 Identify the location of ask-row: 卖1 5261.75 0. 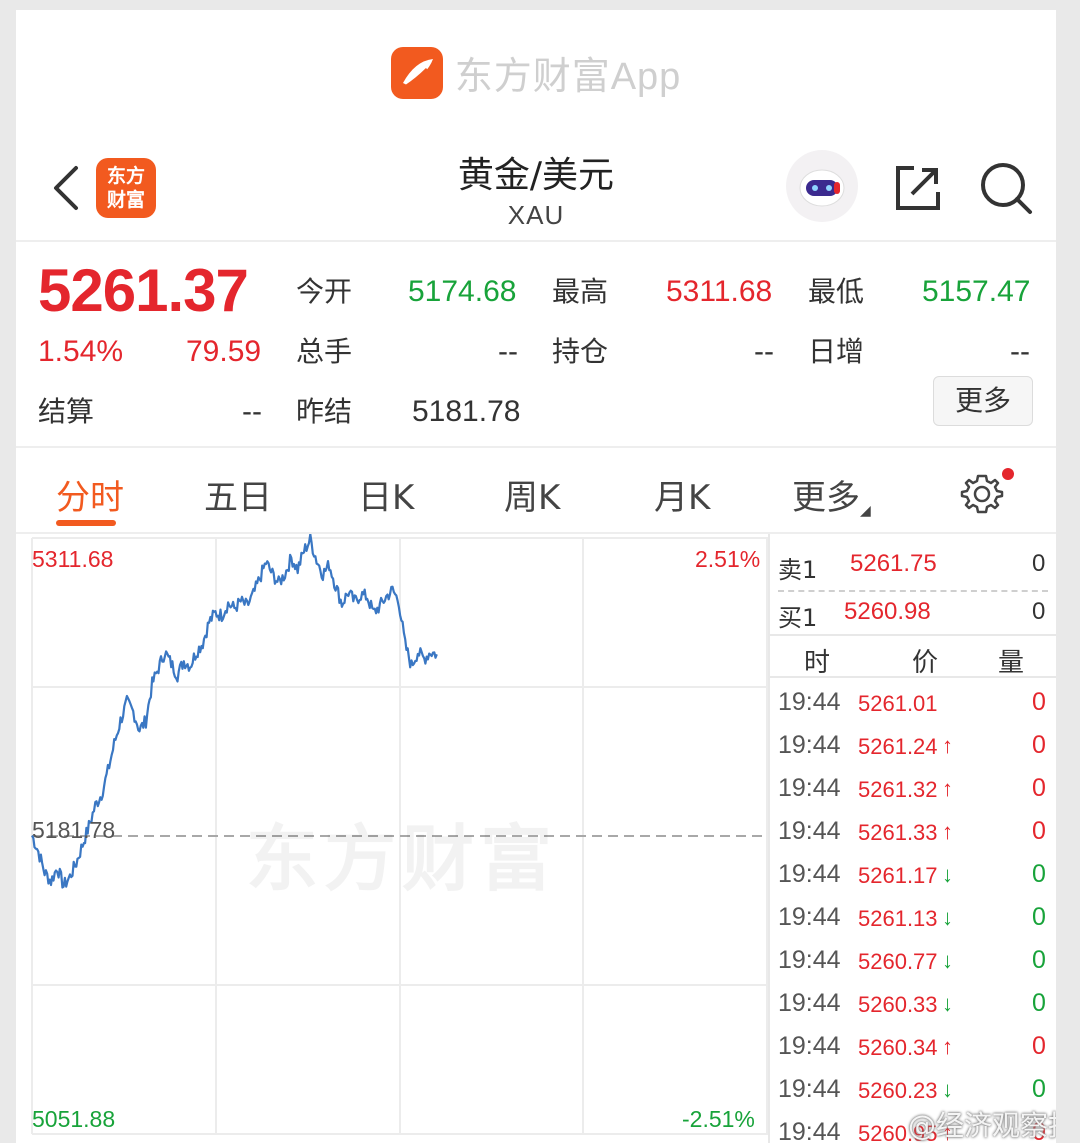
(913, 565).